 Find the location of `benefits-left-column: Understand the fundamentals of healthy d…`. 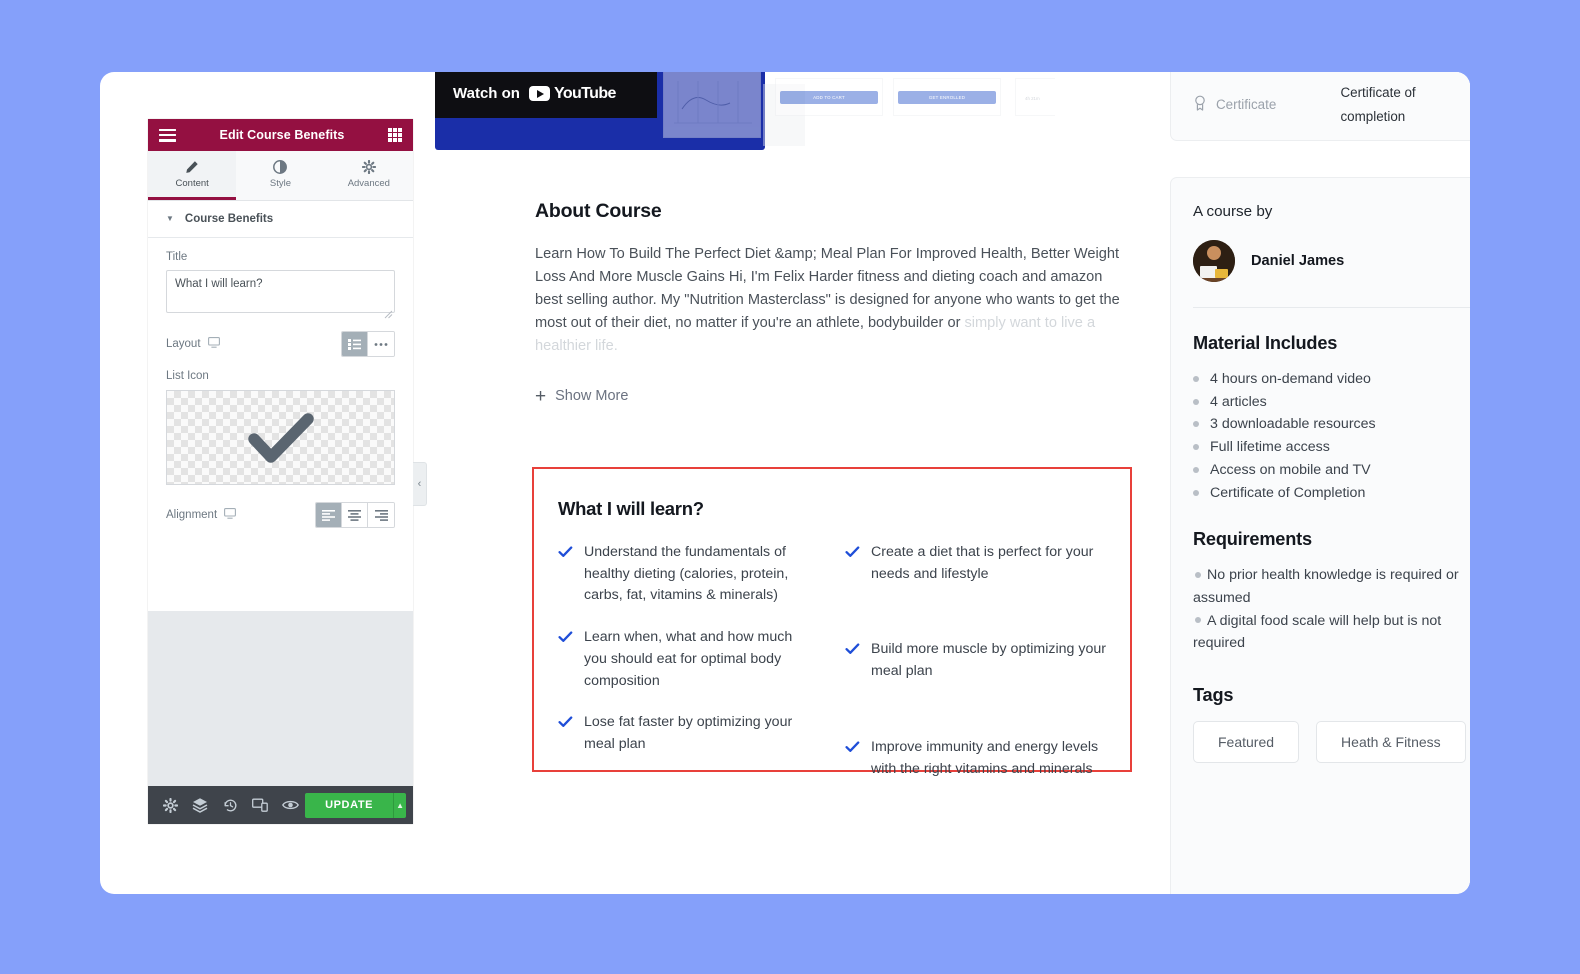

benefits-left-column: Understand the fundamentals of healthy d… is located at coordinates (688, 661).